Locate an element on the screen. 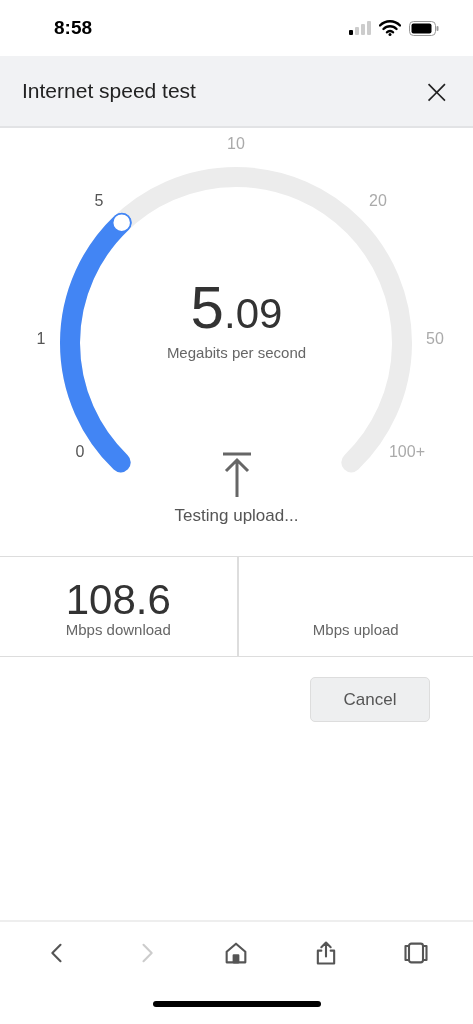 This screenshot has height=1024, width=473. close-button: × is located at coordinates (436, 91).